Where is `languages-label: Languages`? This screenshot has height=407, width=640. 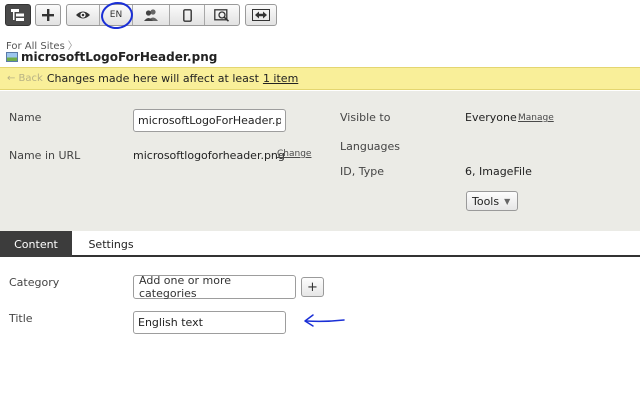
languages-label: Languages is located at coordinates (370, 146).